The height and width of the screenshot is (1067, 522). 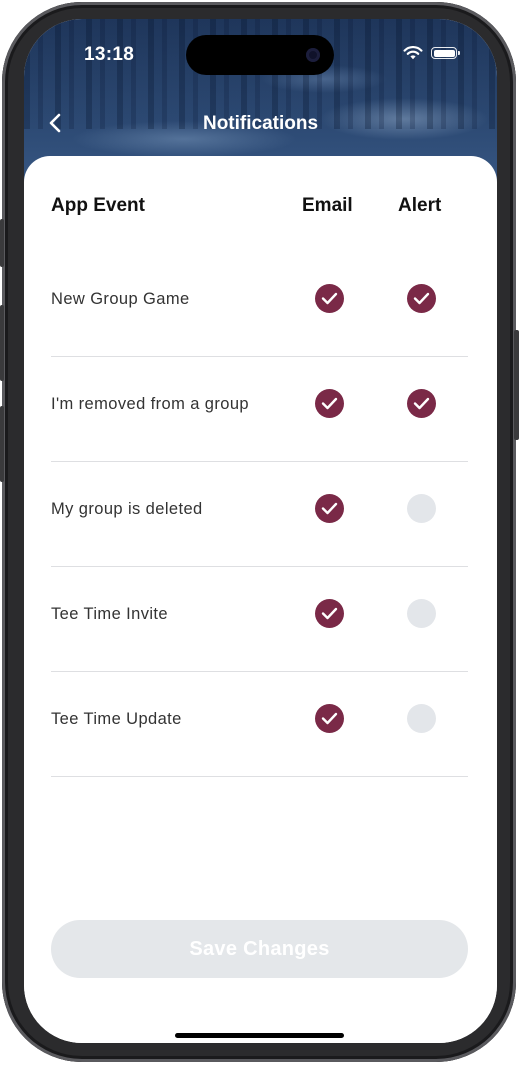 What do you see at coordinates (127, 509) in the screenshot?
I see `event-label: My group is deleted` at bounding box center [127, 509].